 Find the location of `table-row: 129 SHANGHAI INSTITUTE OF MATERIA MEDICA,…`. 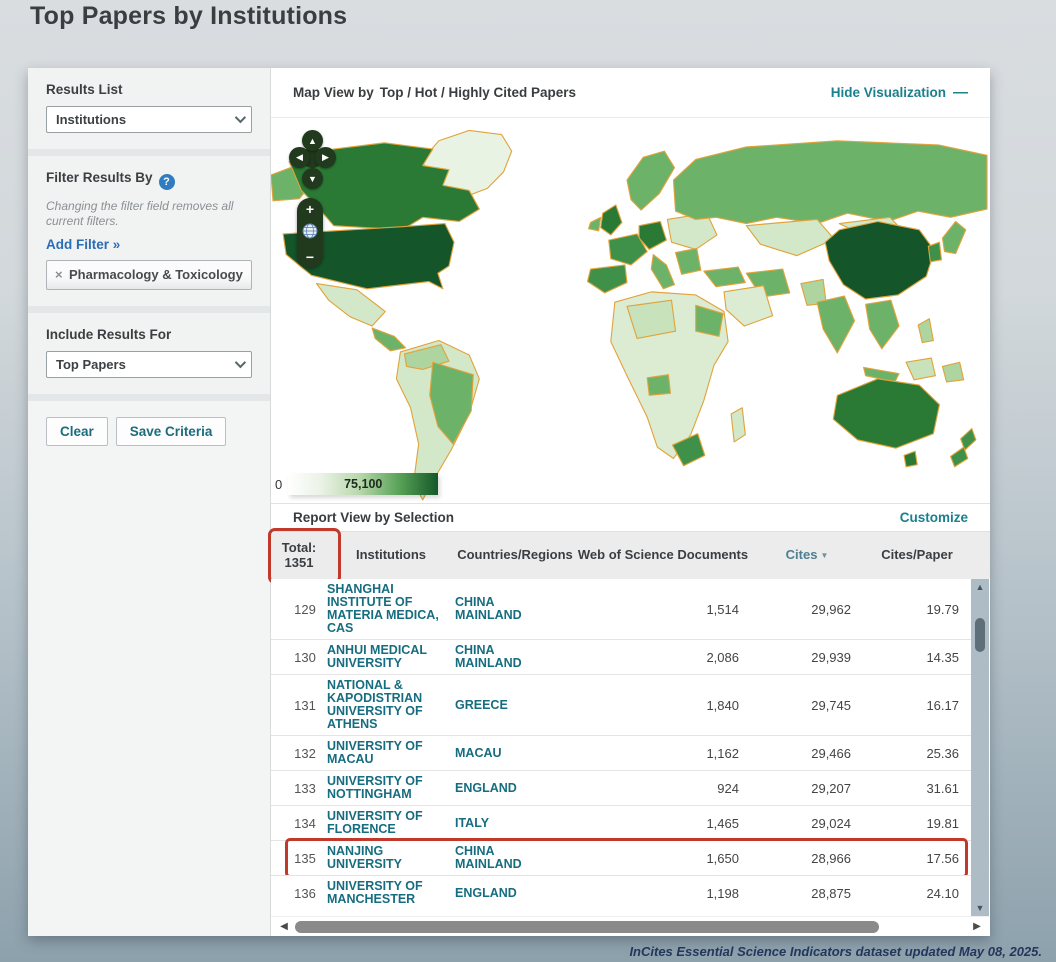

table-row: 129 SHANGHAI INSTITUTE OF MATERIA MEDICA,… is located at coordinates (621, 609).